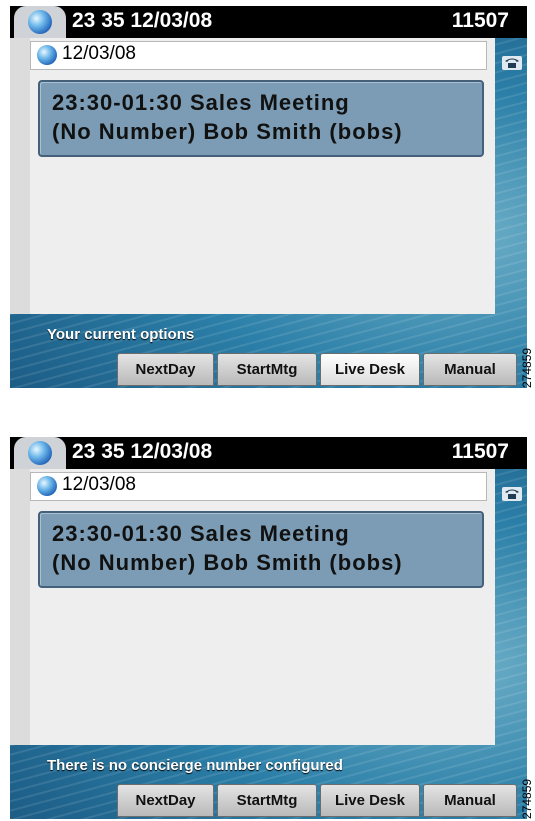  Describe the element at coordinates (121, 334) in the screenshot. I see `status-message: Your current options` at that location.